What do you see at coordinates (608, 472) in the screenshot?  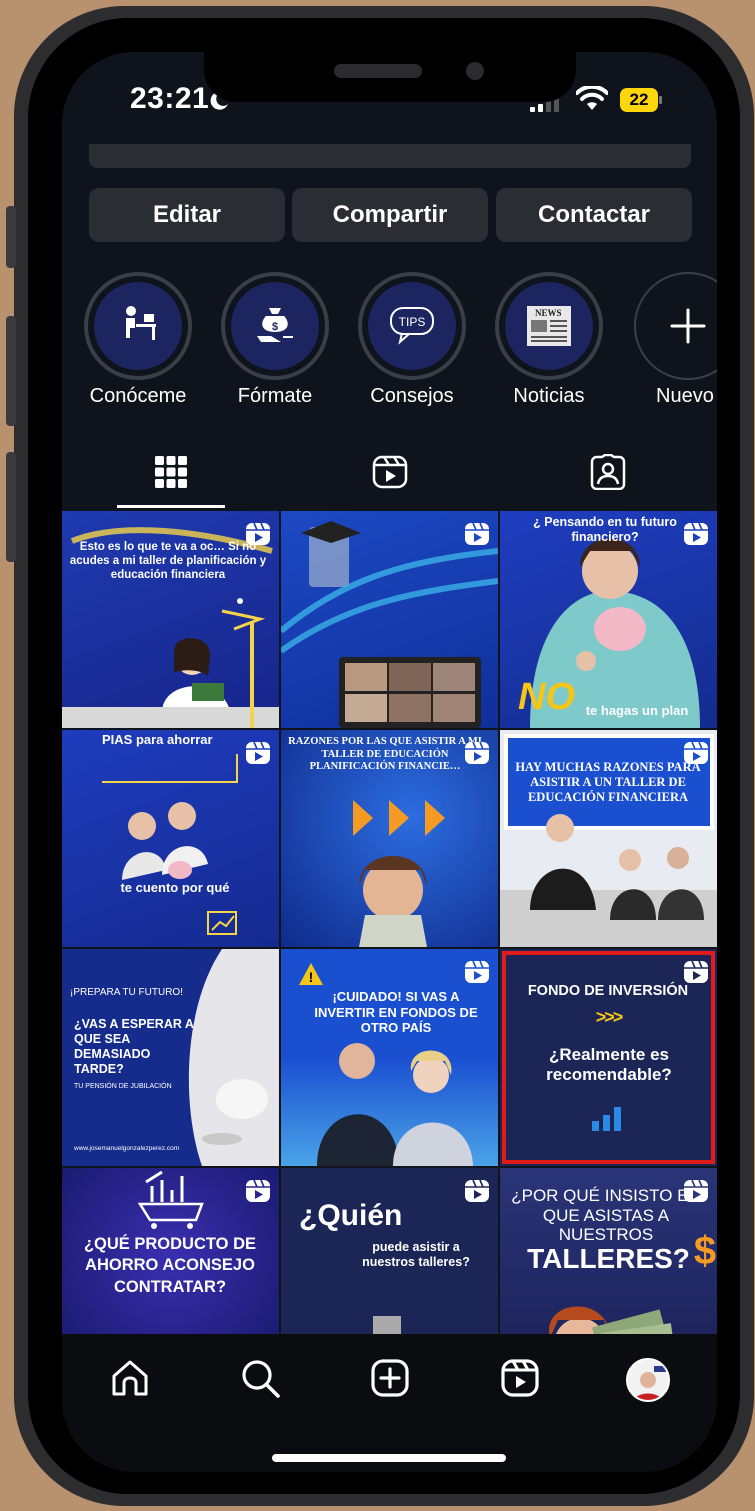 I see `tagged-icon` at bounding box center [608, 472].